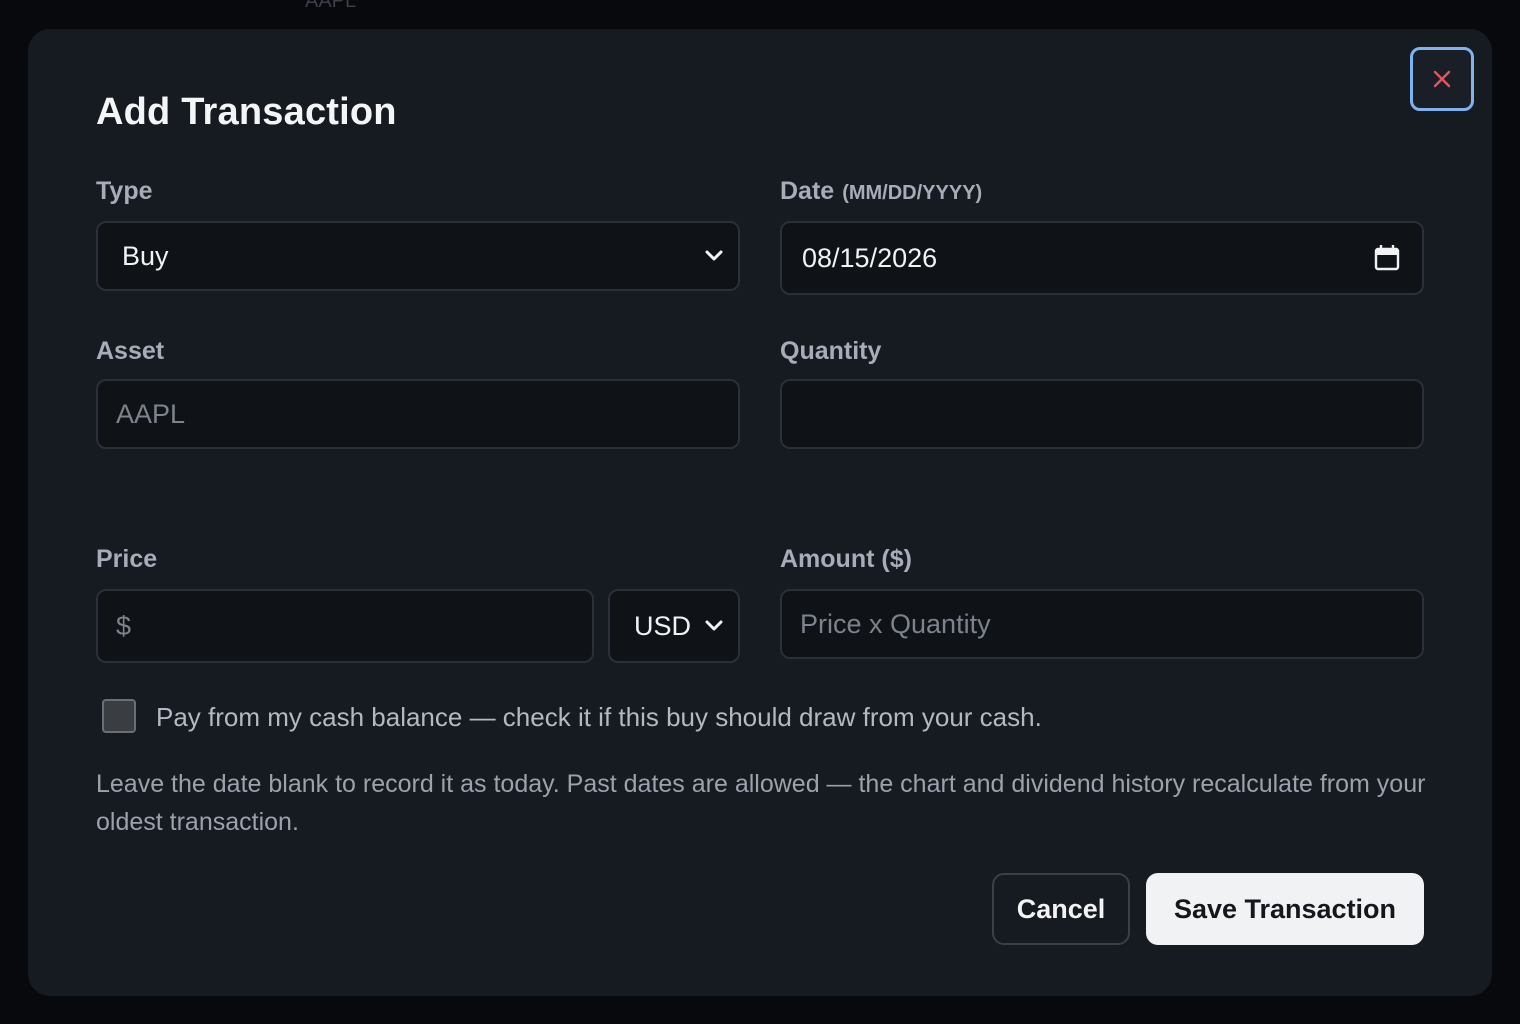 The height and width of the screenshot is (1024, 1520). What do you see at coordinates (345, 626) in the screenshot?
I see `price-input: $` at bounding box center [345, 626].